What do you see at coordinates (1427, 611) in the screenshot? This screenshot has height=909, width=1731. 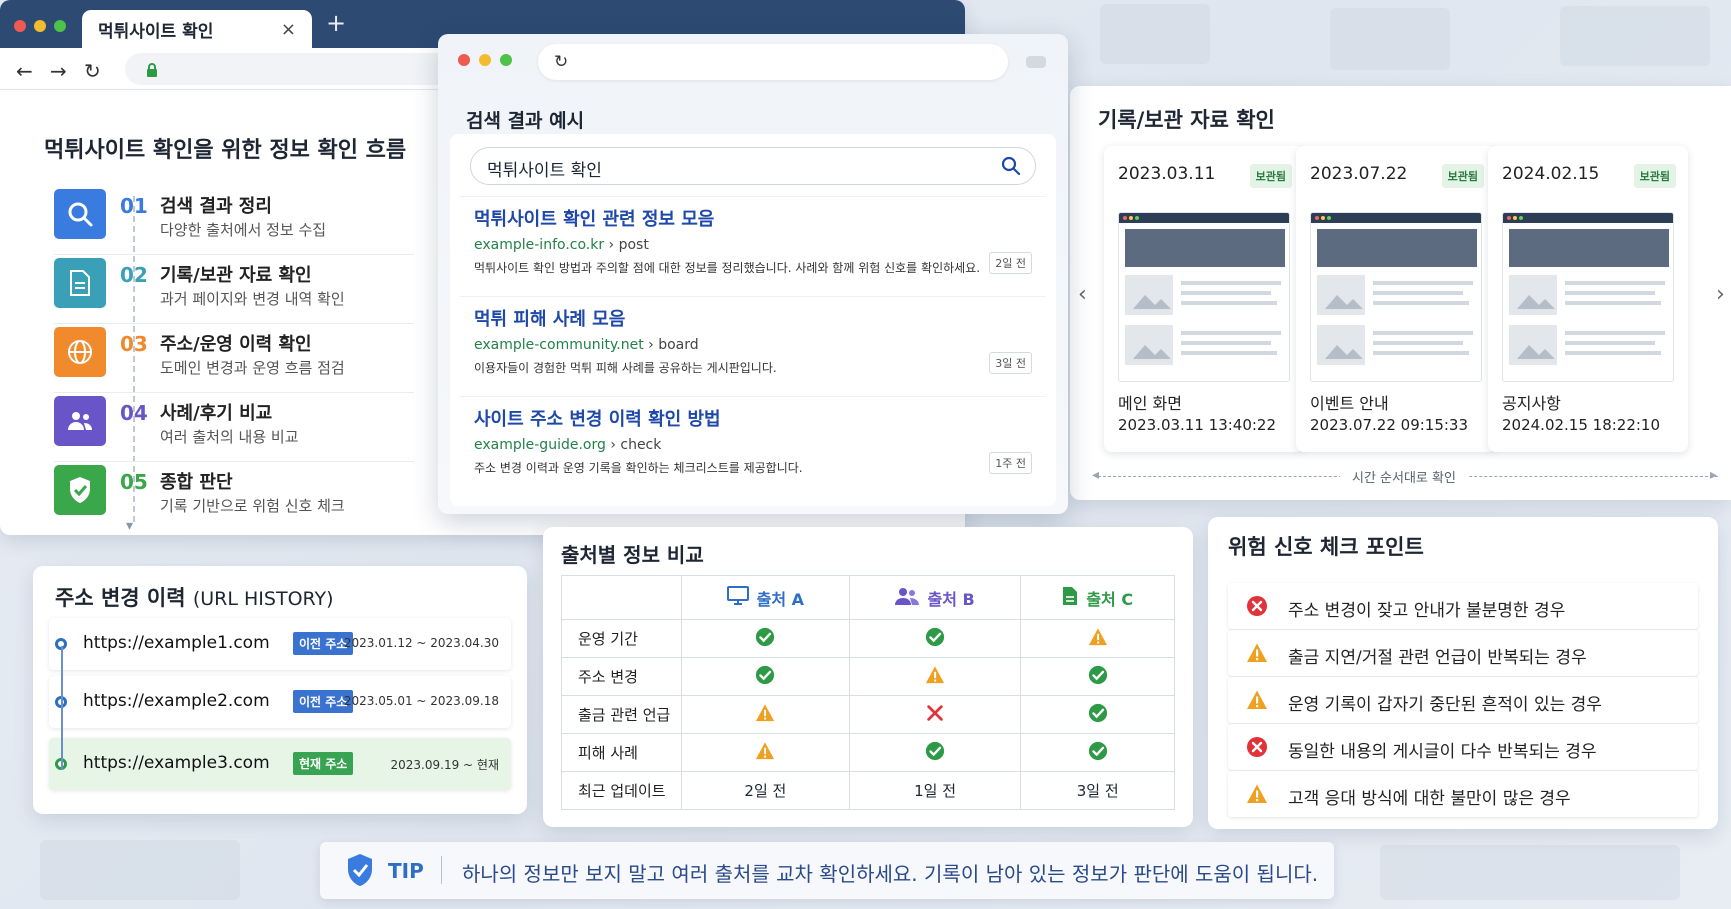 I see `risk-item-text: 주소 변경이 잦고 안내가 불분명한 경우` at bounding box center [1427, 611].